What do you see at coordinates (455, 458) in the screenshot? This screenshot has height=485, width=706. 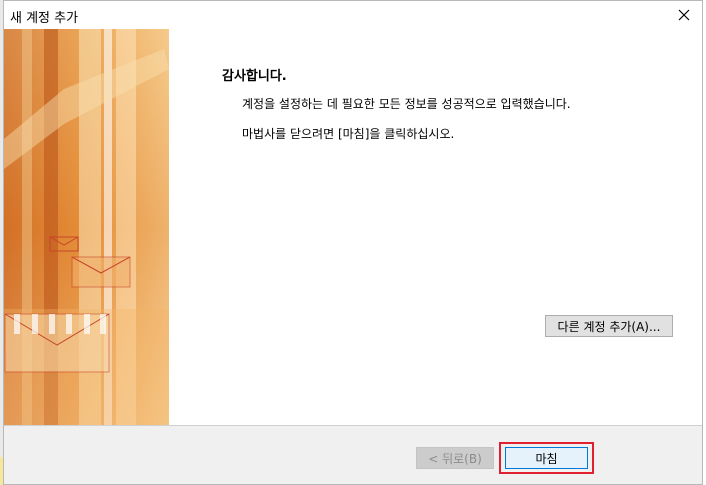 I see `back-button: < 뒤로(B)` at bounding box center [455, 458].